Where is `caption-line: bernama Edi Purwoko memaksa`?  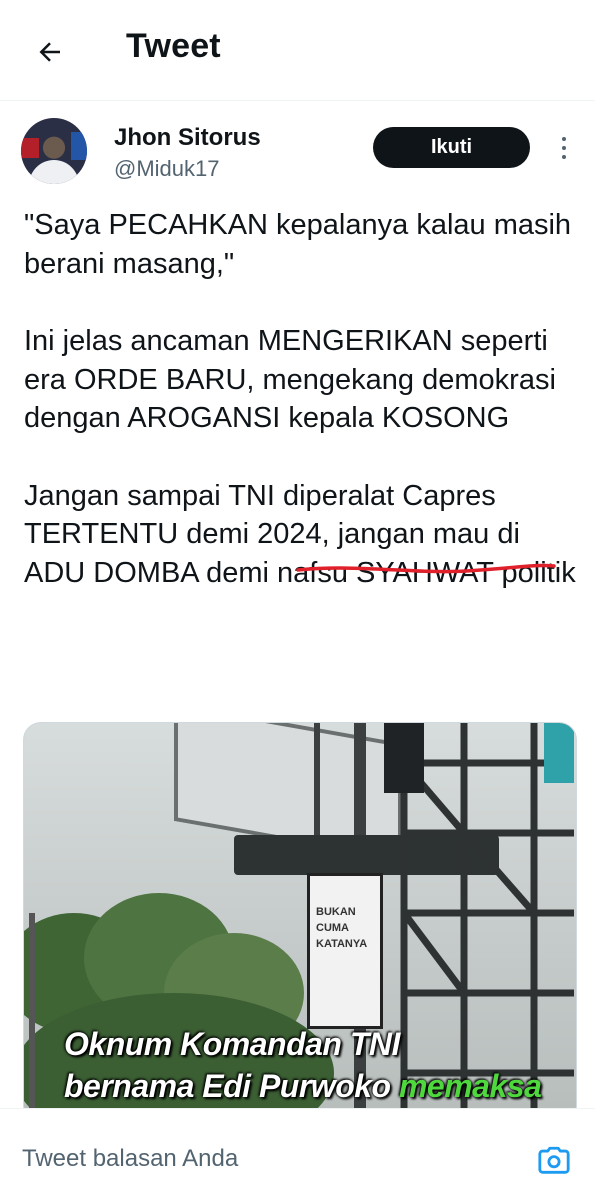
caption-line: bernama Edi Purwoko memaksa is located at coordinates (303, 1086).